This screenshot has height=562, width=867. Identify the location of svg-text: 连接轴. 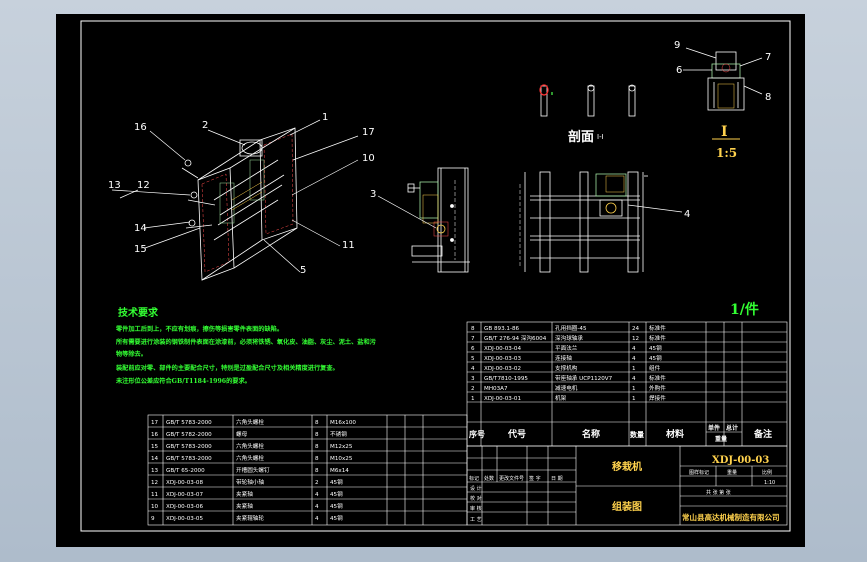
(563, 358).